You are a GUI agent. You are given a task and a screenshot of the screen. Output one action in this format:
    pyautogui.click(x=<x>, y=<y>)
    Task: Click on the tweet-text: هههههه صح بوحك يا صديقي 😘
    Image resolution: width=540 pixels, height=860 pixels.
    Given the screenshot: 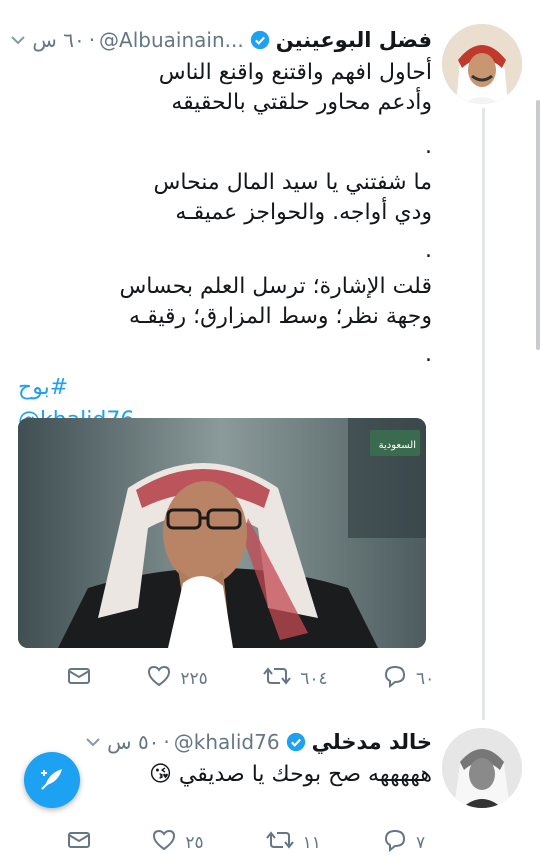 What is the action you would take?
    pyautogui.click(x=225, y=775)
    